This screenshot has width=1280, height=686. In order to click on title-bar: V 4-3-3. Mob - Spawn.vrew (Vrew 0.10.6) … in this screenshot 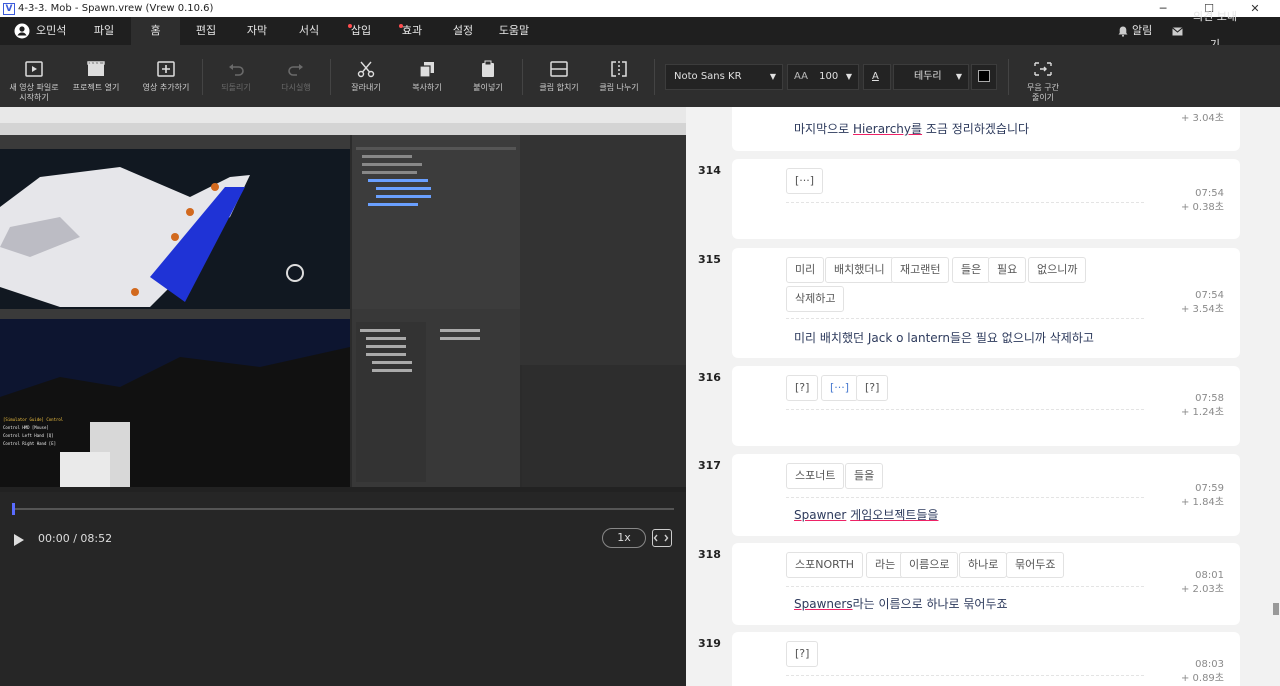, I will do `click(640, 8)`.